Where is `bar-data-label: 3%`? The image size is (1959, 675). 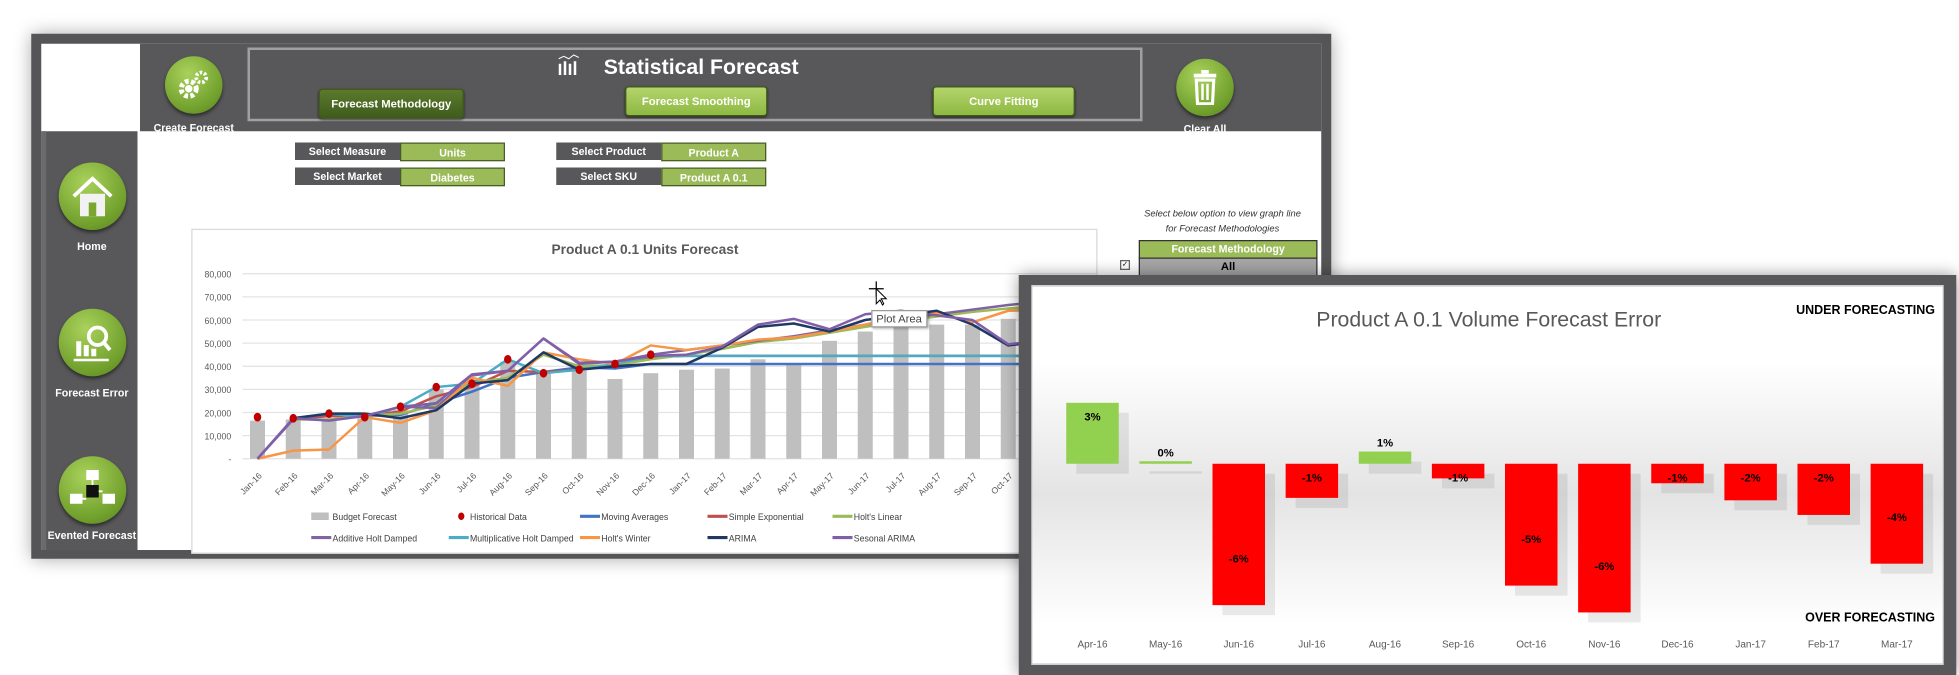 bar-data-label: 3% is located at coordinates (1092, 417).